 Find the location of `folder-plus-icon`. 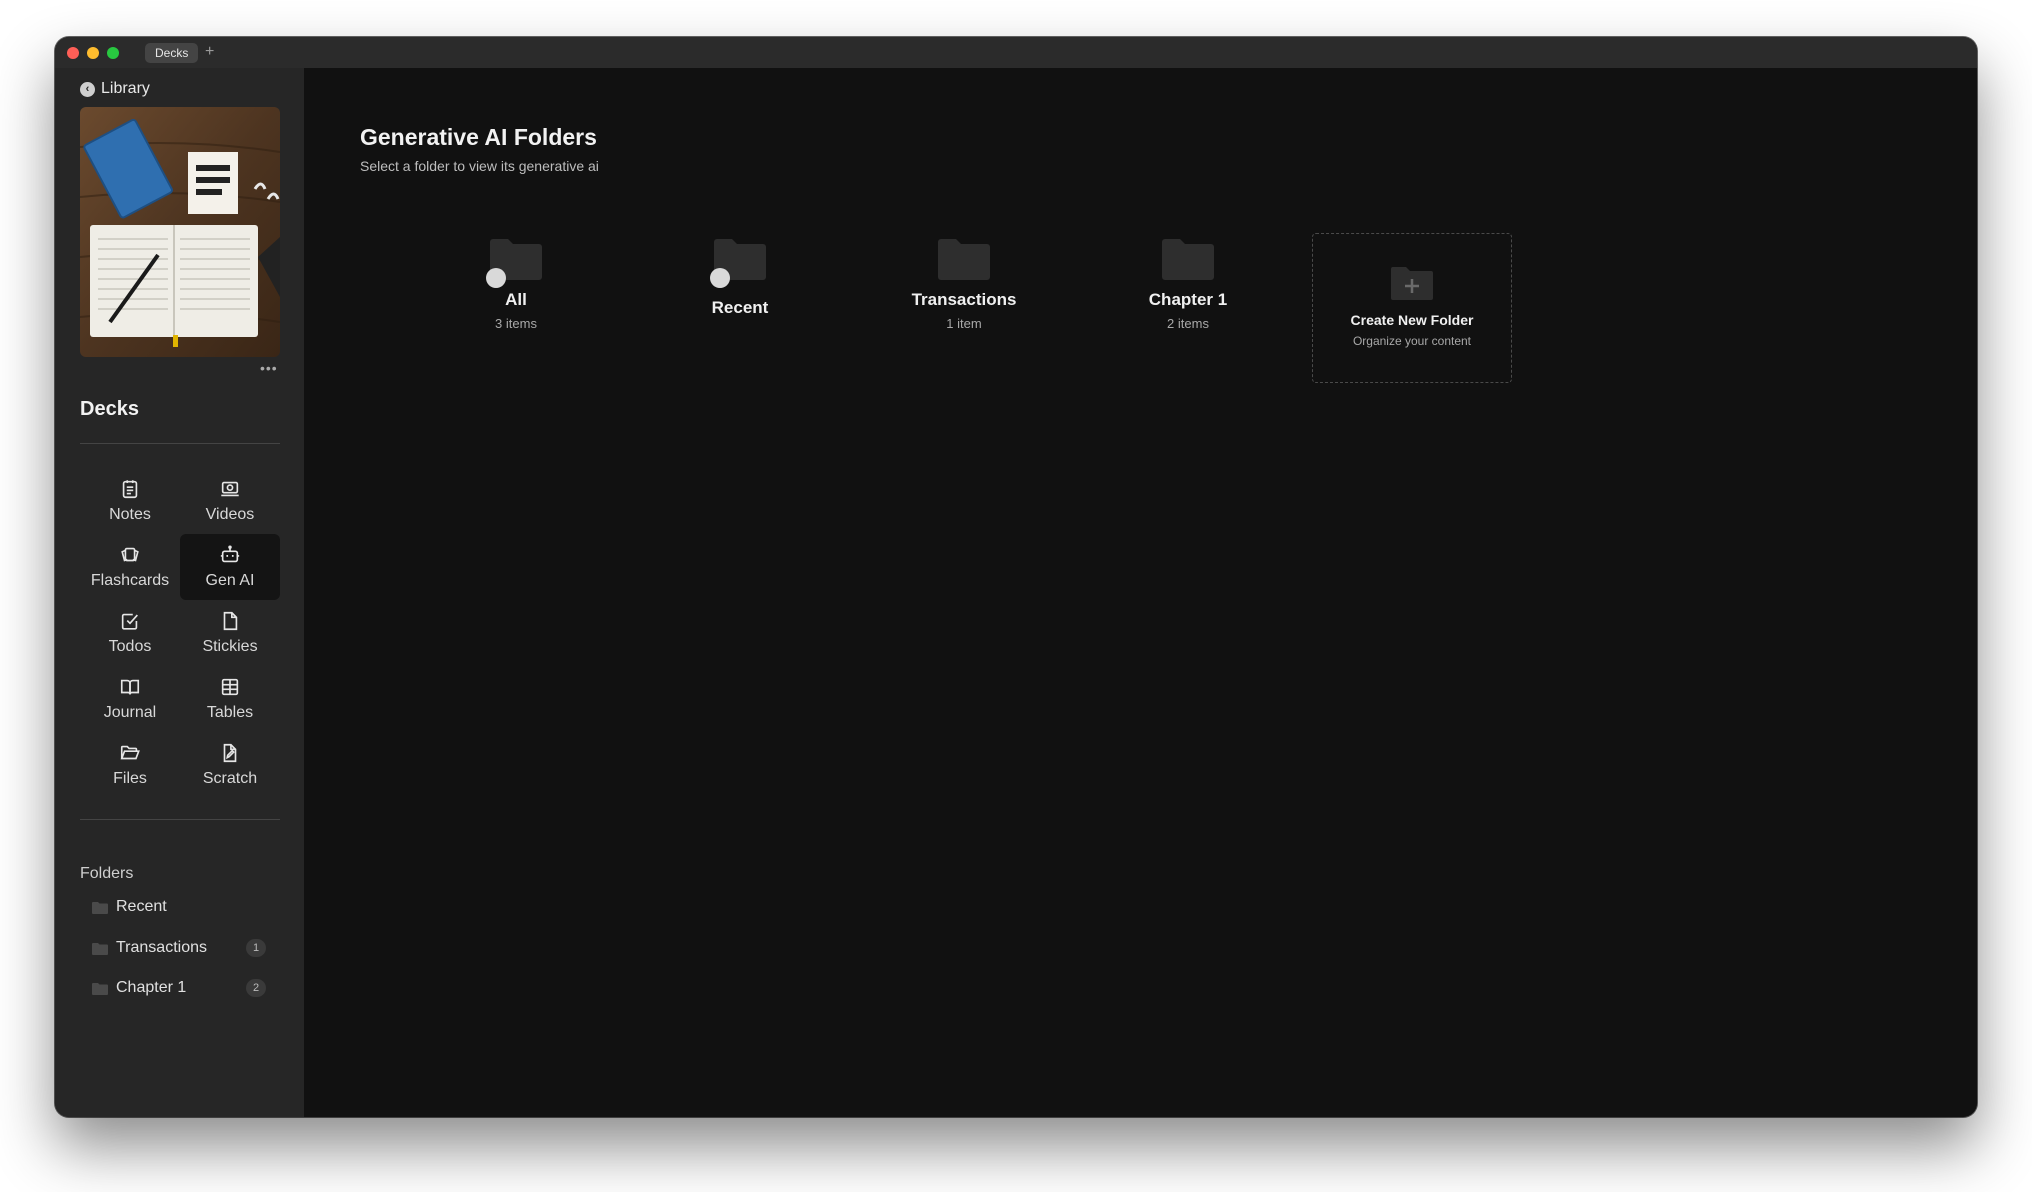

folder-plus-icon is located at coordinates (1412, 283).